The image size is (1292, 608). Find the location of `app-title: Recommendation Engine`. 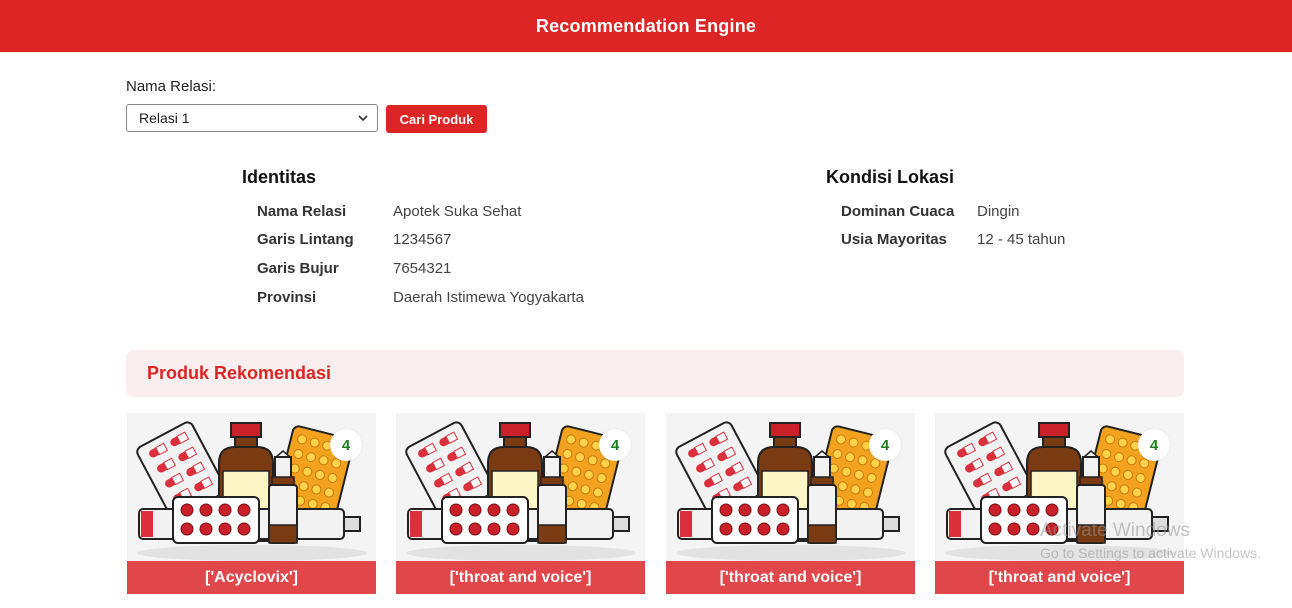

app-title: Recommendation Engine is located at coordinates (646, 25).